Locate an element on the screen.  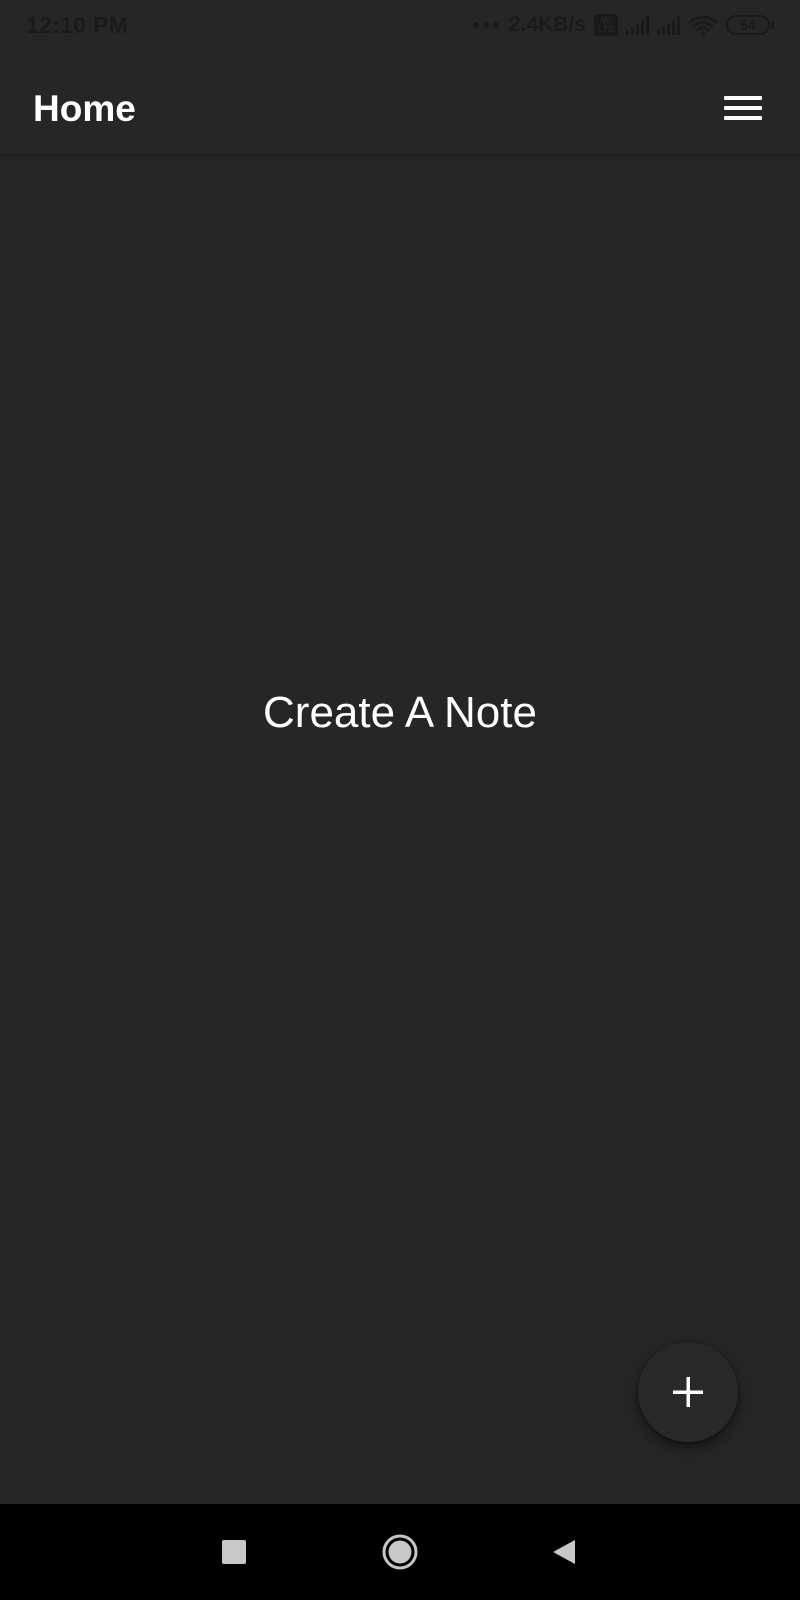
battery-icon: 54 is located at coordinates (750, 25).